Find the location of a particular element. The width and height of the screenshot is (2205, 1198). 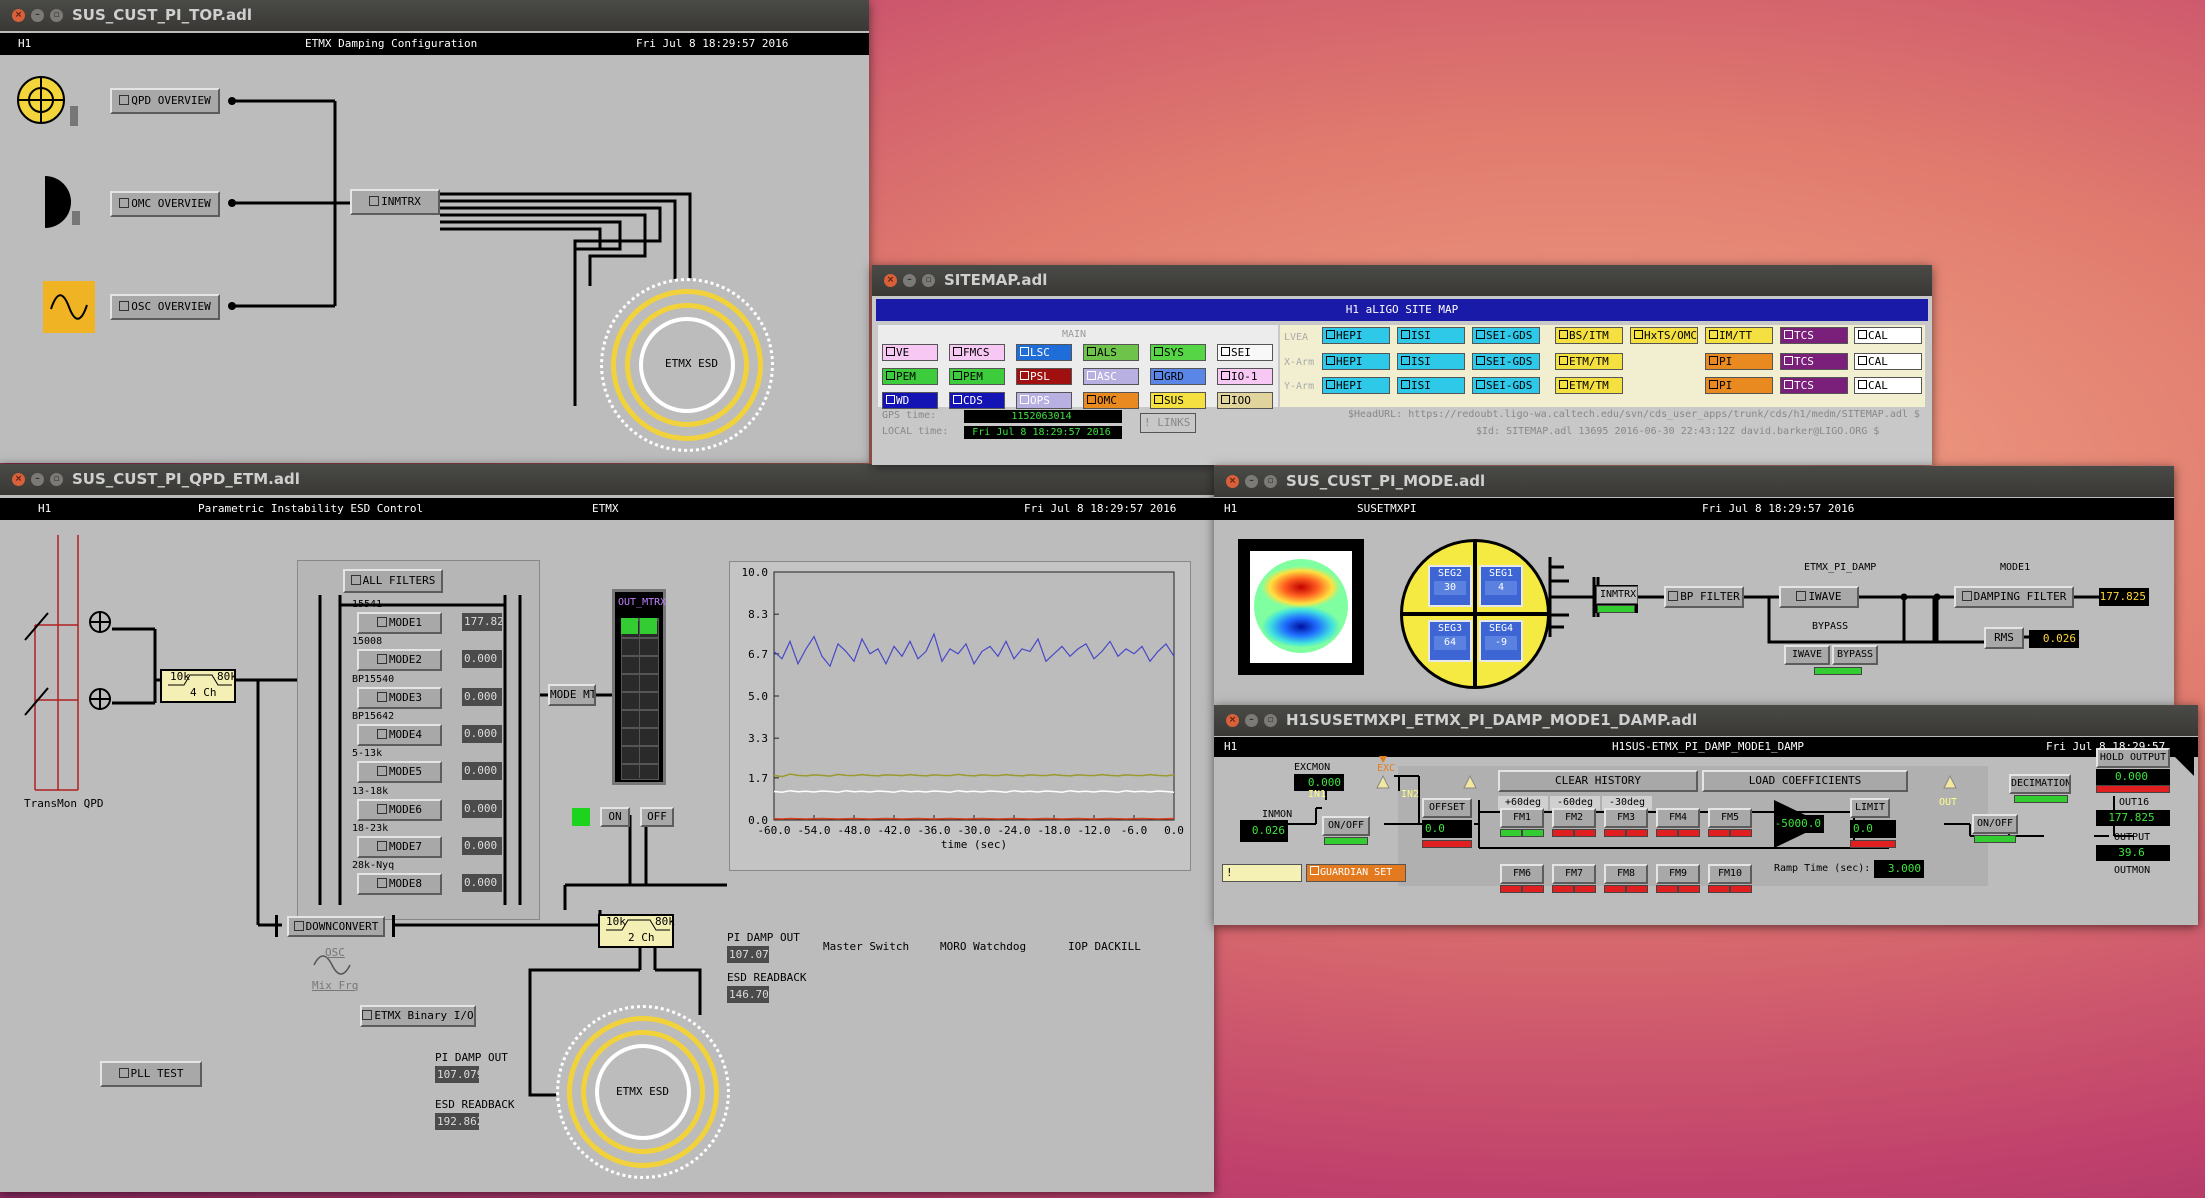

xarm-button-etm-tm: ETM/TM is located at coordinates (1589, 361).